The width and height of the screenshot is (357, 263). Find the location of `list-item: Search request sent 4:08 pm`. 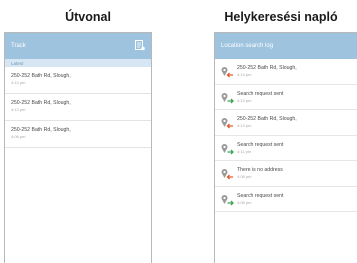

list-item: Search request sent 4:08 pm is located at coordinates (286, 199).